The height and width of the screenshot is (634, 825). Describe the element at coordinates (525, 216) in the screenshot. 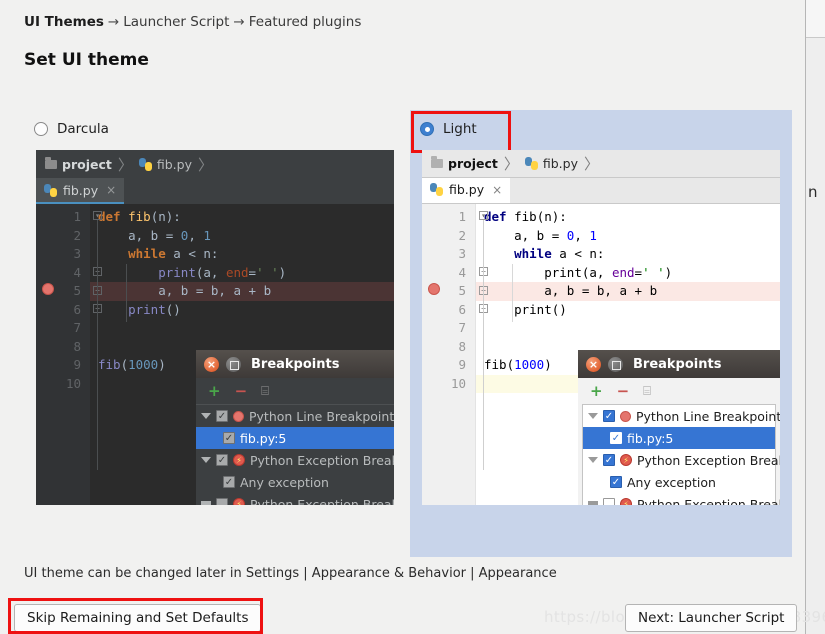

I see `code-line: def fib(n):` at that location.